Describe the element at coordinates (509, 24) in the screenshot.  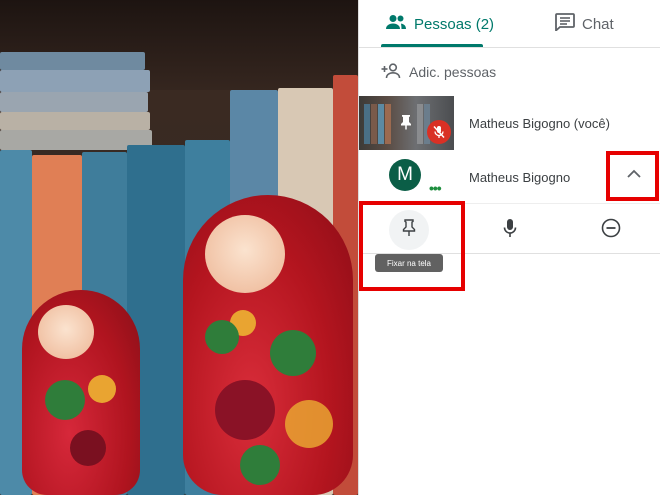
I see `panel-tabs: Pessoas (2) Chat` at that location.